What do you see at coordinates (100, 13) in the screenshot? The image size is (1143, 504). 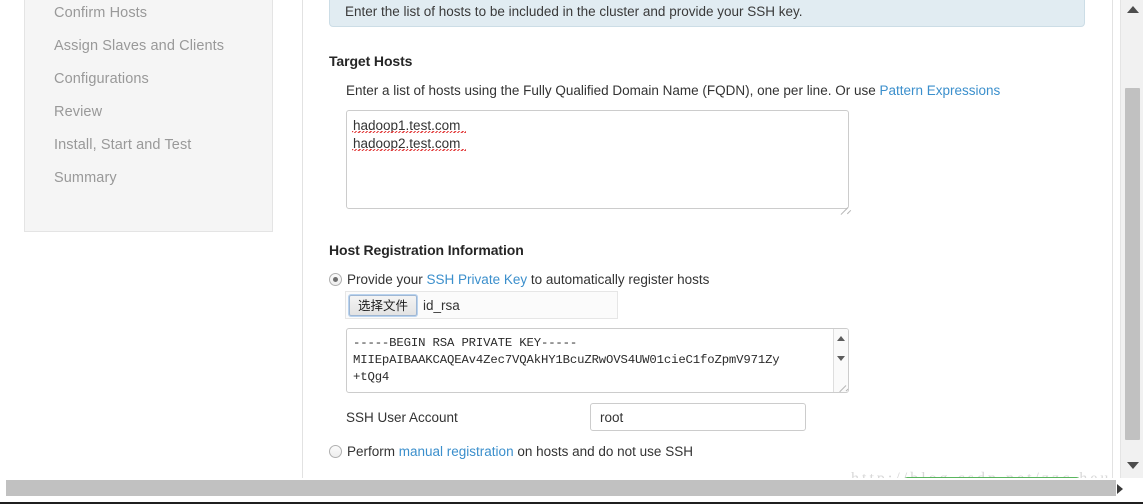 I see `sidebar-item-confirm-hosts: Confirm Hosts` at bounding box center [100, 13].